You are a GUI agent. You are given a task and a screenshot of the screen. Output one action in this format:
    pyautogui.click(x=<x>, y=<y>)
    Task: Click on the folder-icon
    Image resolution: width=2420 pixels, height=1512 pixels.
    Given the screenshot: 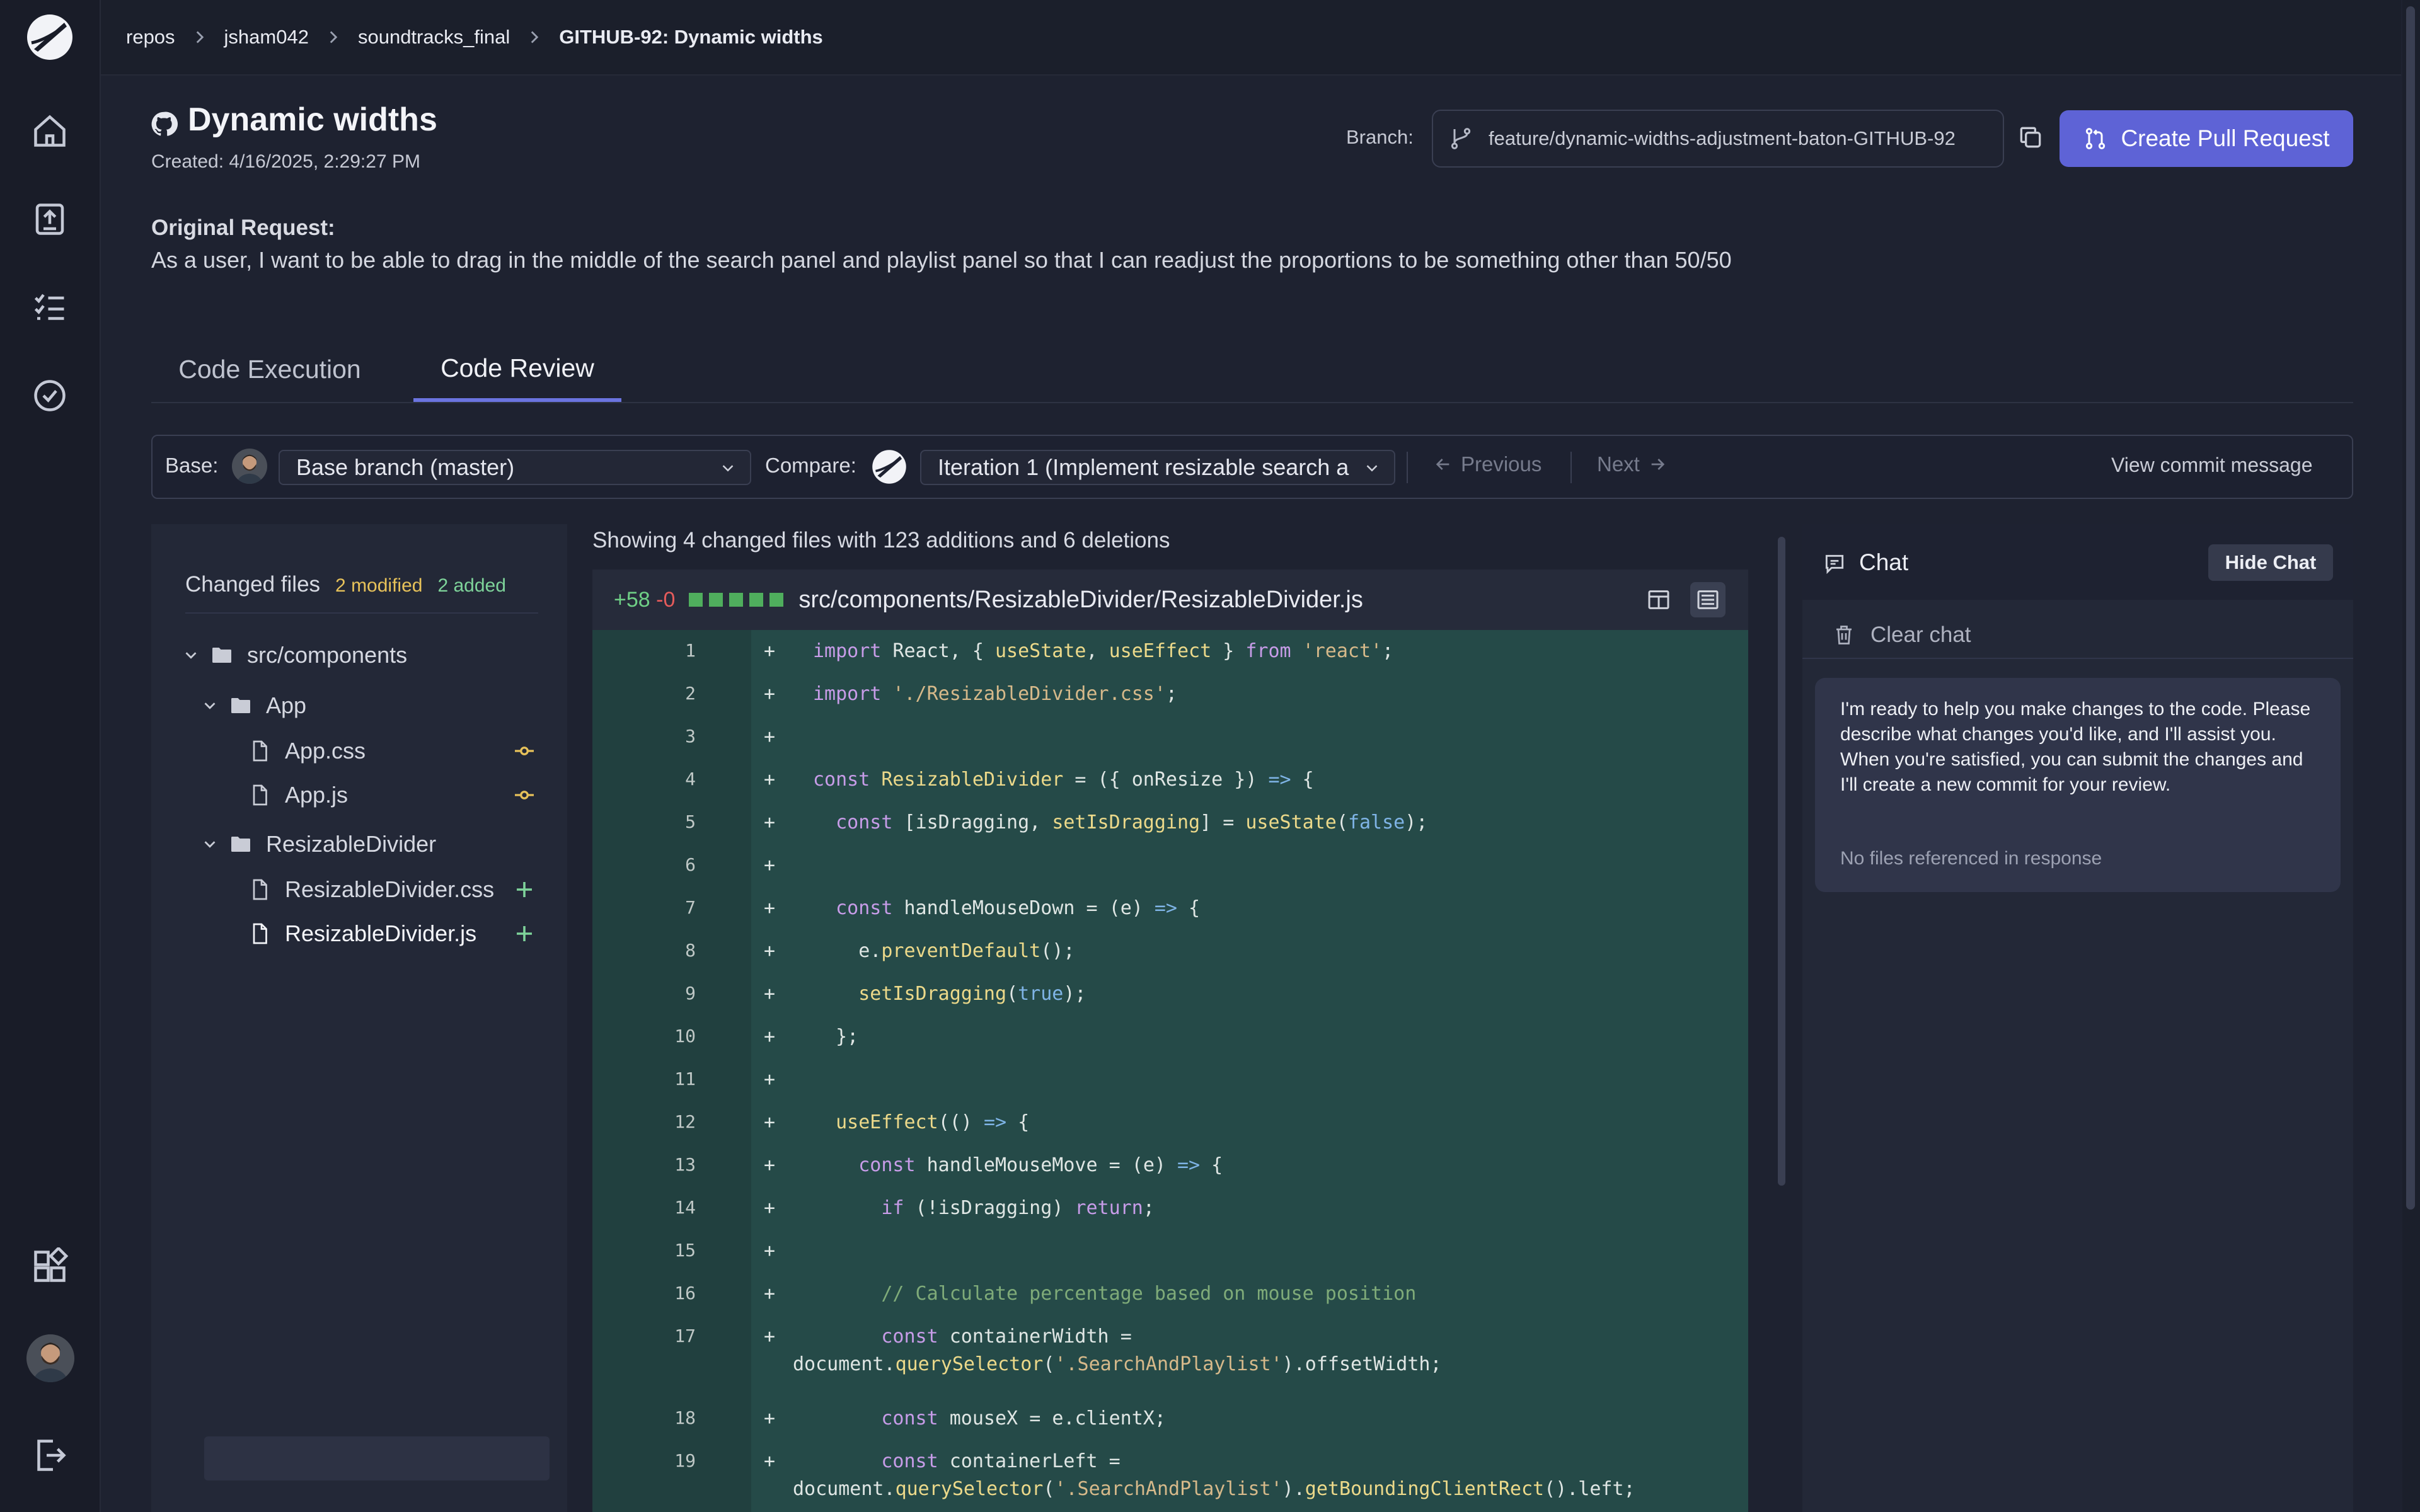 What is the action you would take?
    pyautogui.click(x=241, y=844)
    